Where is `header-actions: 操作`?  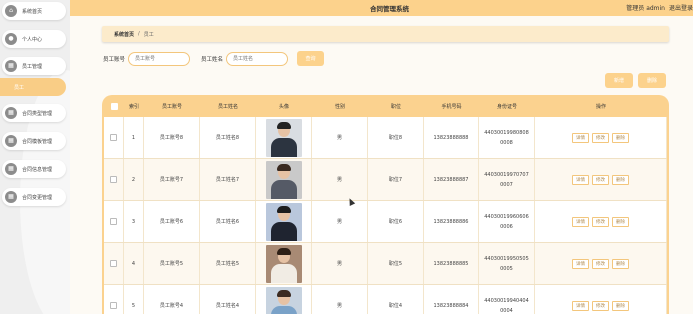
header-actions: 操作 is located at coordinates (600, 106).